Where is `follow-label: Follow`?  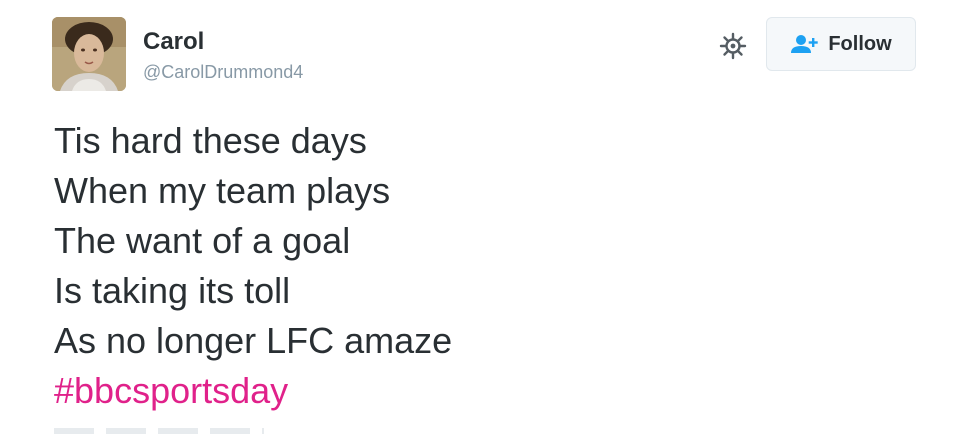 follow-label: Follow is located at coordinates (860, 43).